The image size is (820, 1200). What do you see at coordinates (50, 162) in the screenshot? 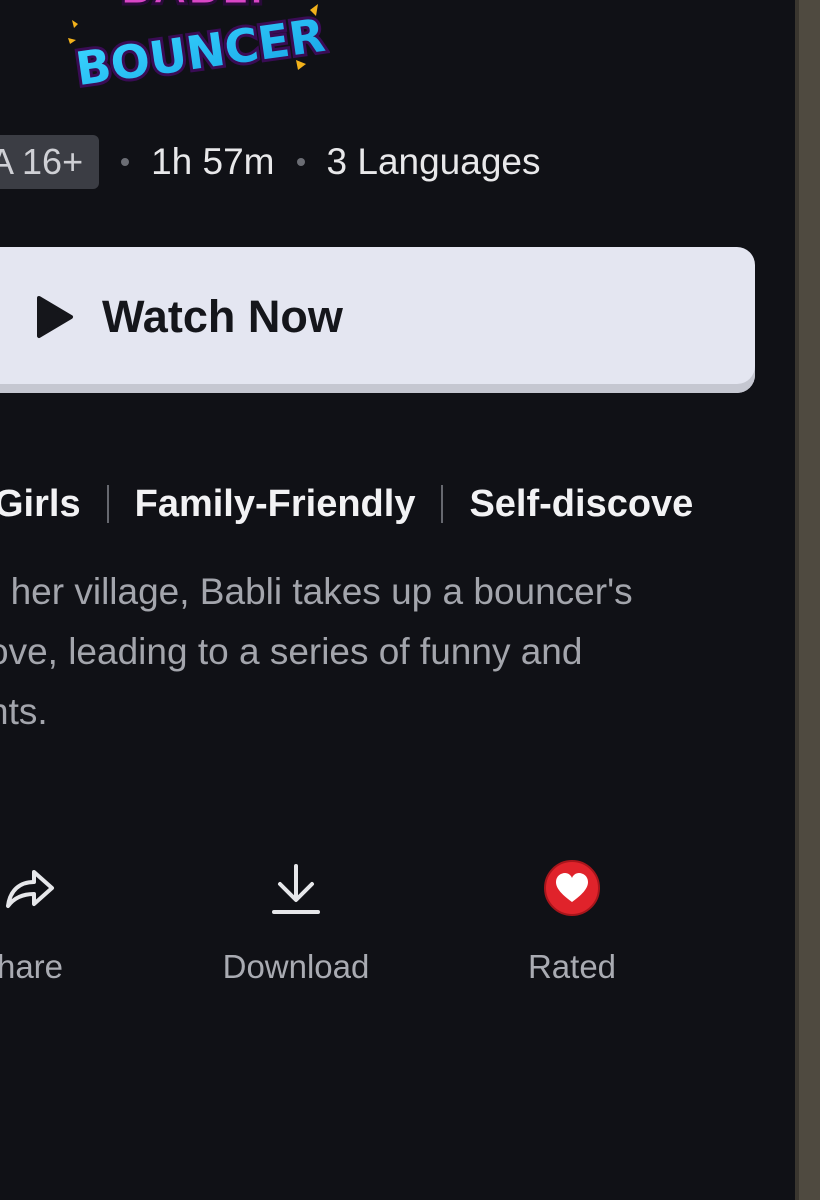
I see `age-rating-badge: A 16+` at bounding box center [50, 162].